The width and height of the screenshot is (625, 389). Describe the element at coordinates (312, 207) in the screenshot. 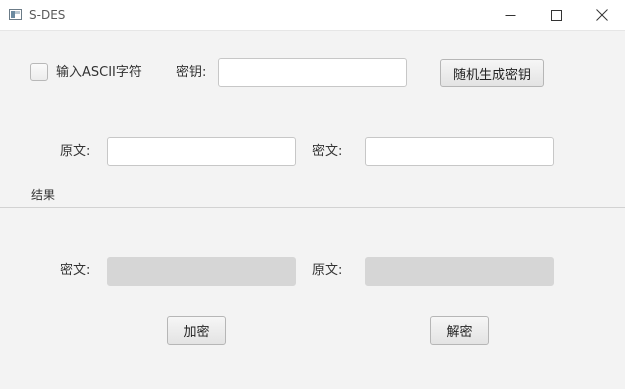

I see `result-separator` at that location.